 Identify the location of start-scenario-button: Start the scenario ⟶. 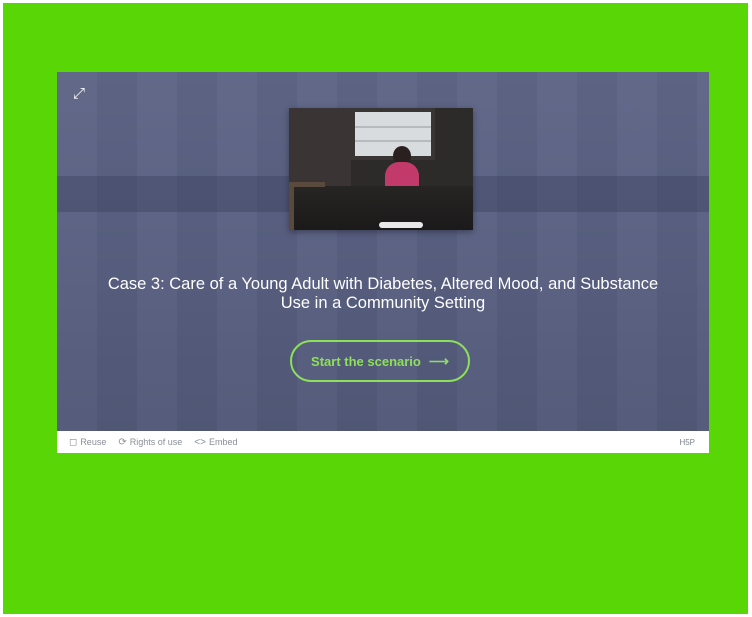
(380, 361).